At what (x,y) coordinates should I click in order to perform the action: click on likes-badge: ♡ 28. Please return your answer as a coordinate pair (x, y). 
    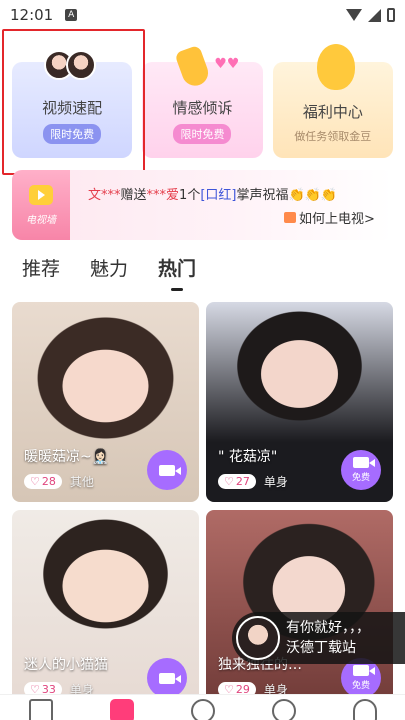
    Looking at the image, I should click on (43, 481).